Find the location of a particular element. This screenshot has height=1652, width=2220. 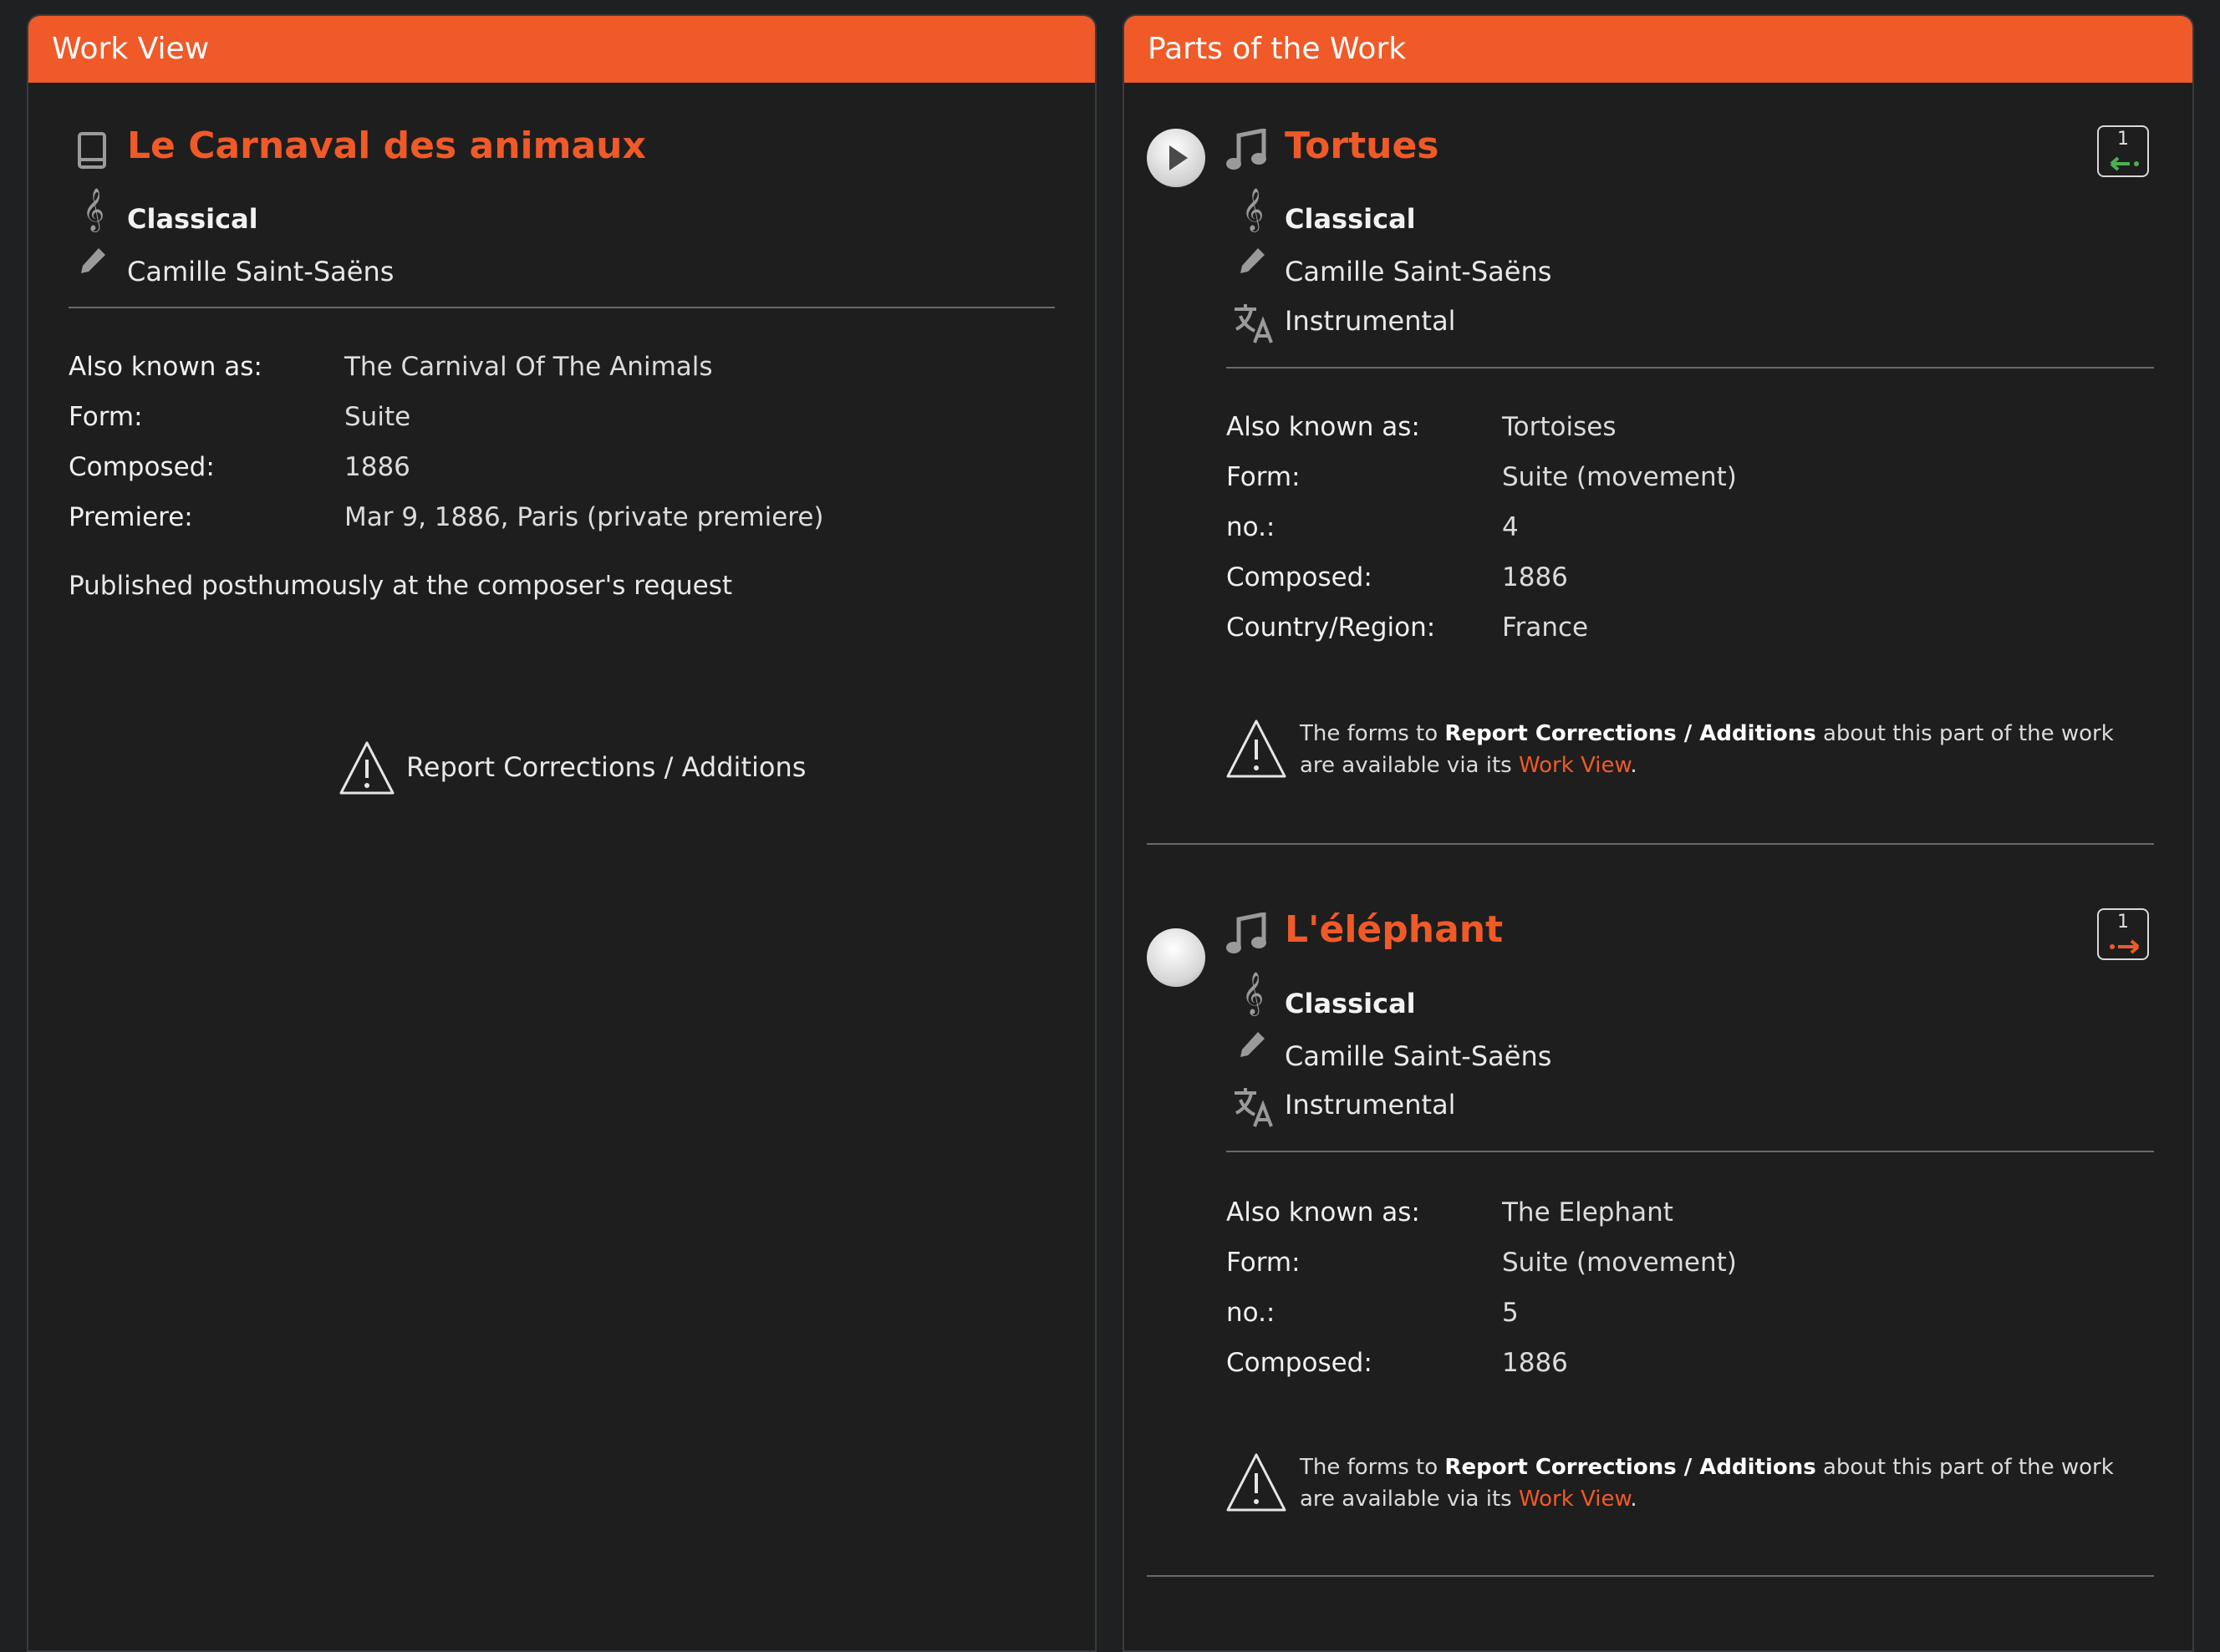

part-title: L'éléphant is located at coordinates (1394, 930).